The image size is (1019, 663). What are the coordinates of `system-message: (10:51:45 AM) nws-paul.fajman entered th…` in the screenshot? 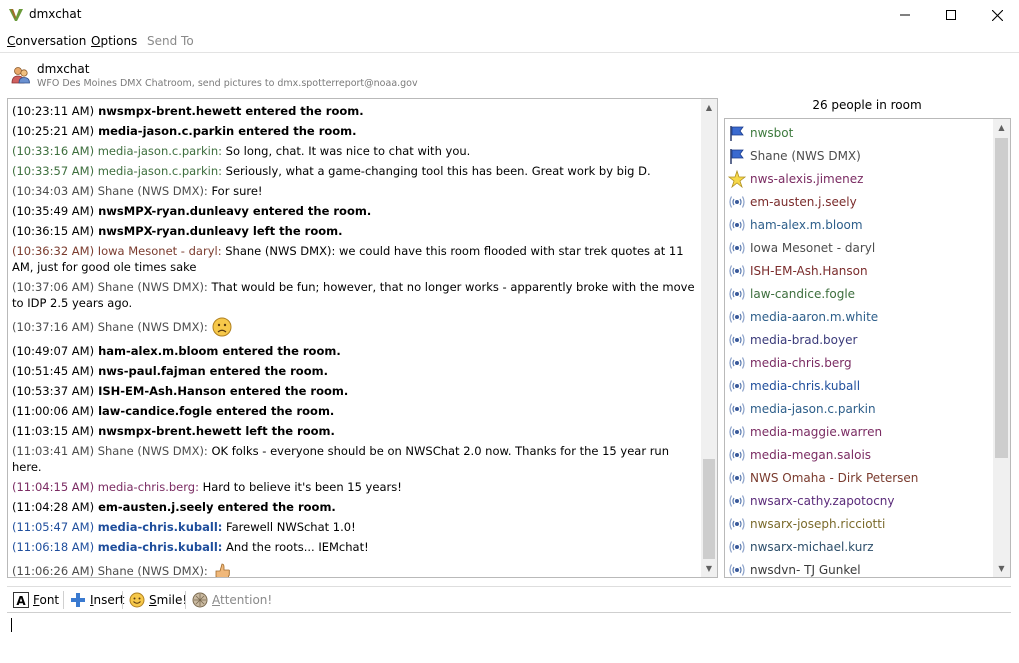 It's located at (355, 371).